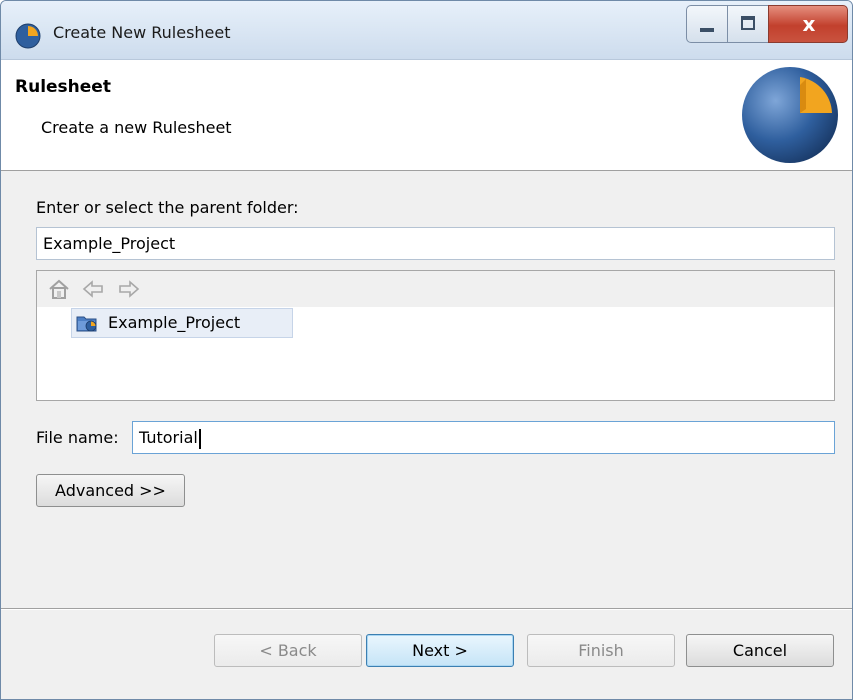 The height and width of the screenshot is (700, 853). Describe the element at coordinates (86, 324) in the screenshot. I see `project-folder-icon` at that location.